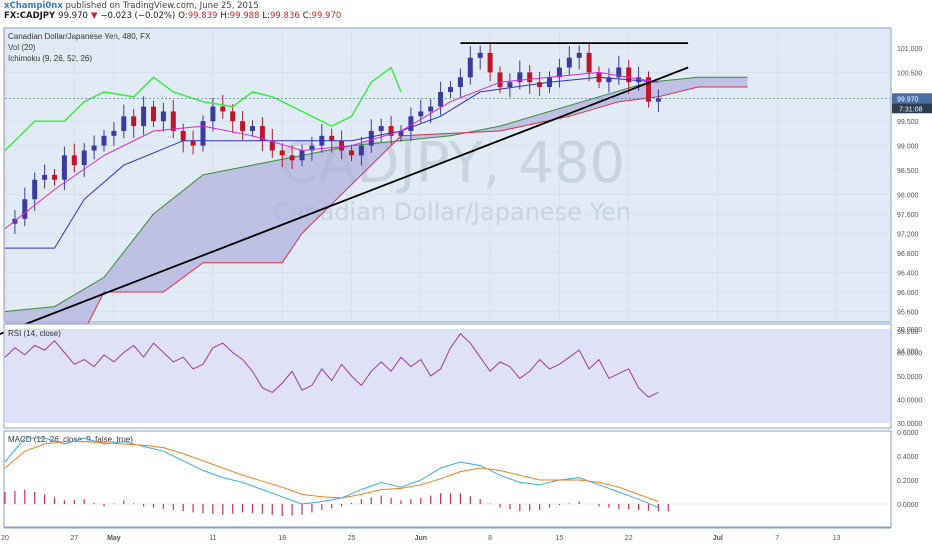 The width and height of the screenshot is (932, 550). Describe the element at coordinates (908, 195) in the screenshot. I see `price-tick-label: 98.000` at that location.